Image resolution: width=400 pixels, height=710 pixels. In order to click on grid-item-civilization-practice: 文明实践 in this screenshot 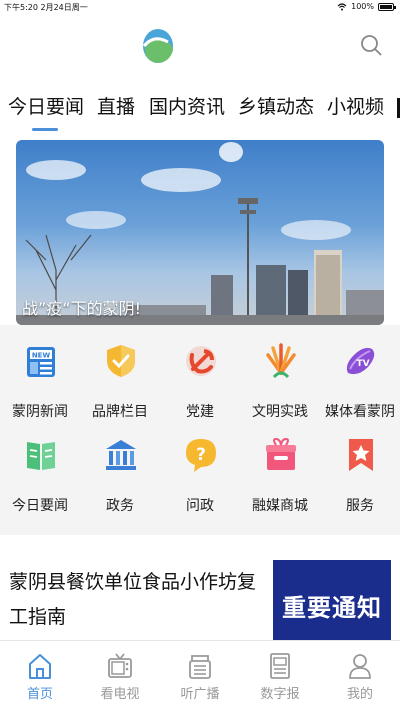, I will do `click(280, 372)`.